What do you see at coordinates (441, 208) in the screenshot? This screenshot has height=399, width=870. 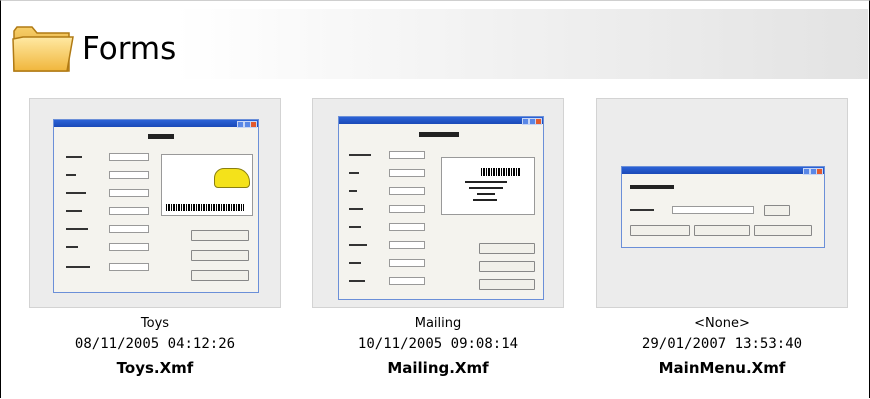 I see `mailing-form-preview` at bounding box center [441, 208].